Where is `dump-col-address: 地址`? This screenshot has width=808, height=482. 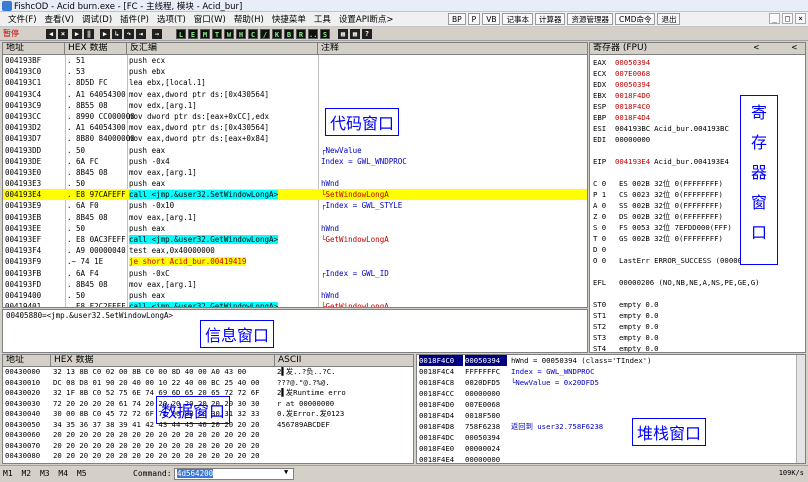
dump-col-address: 地址 is located at coordinates (27, 361).